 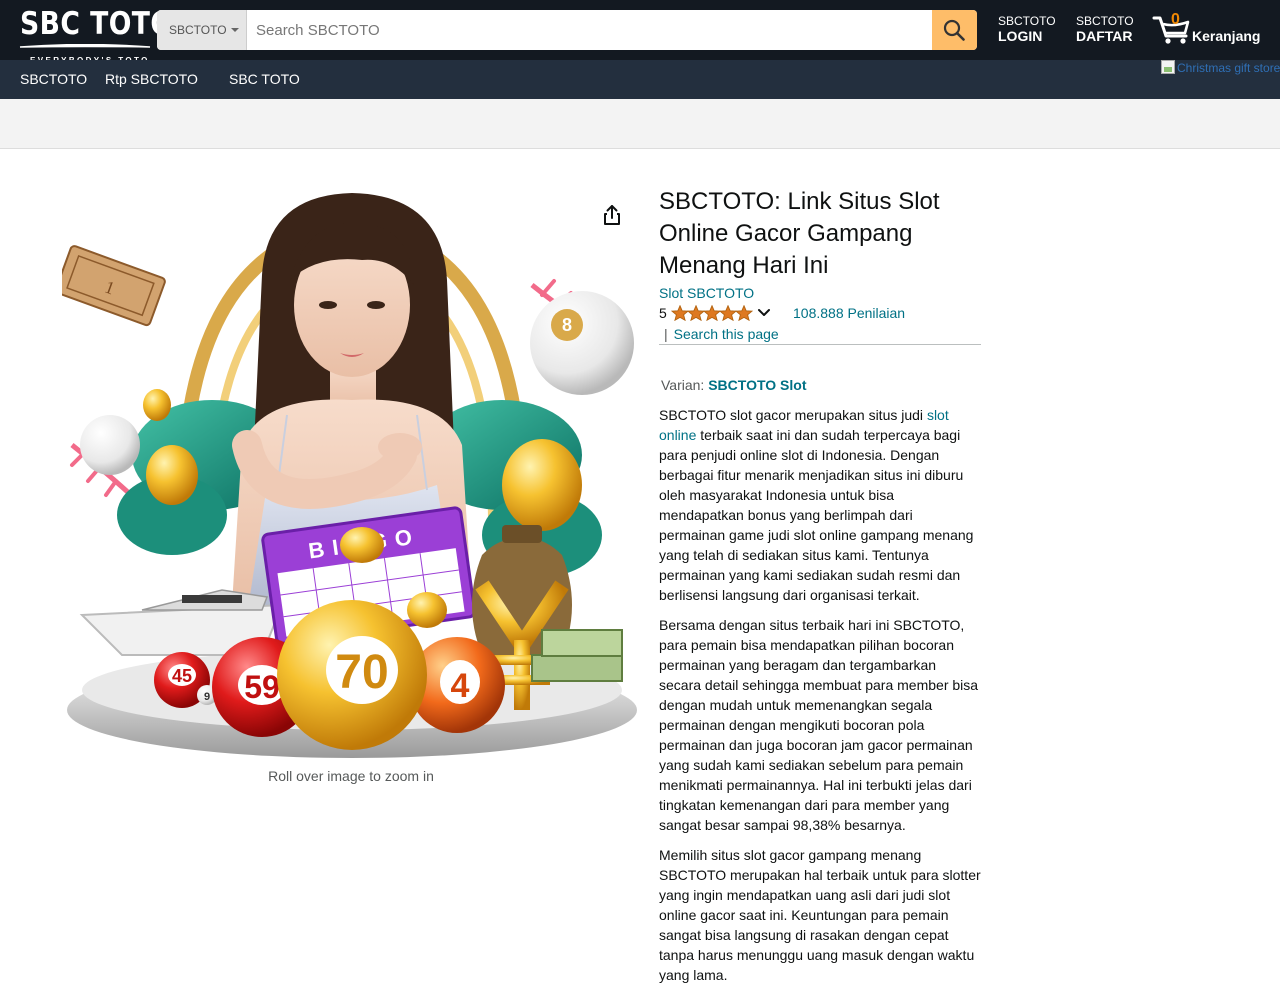 What do you see at coordinates (182, 676) in the screenshot?
I see `ball-label-45: 45` at bounding box center [182, 676].